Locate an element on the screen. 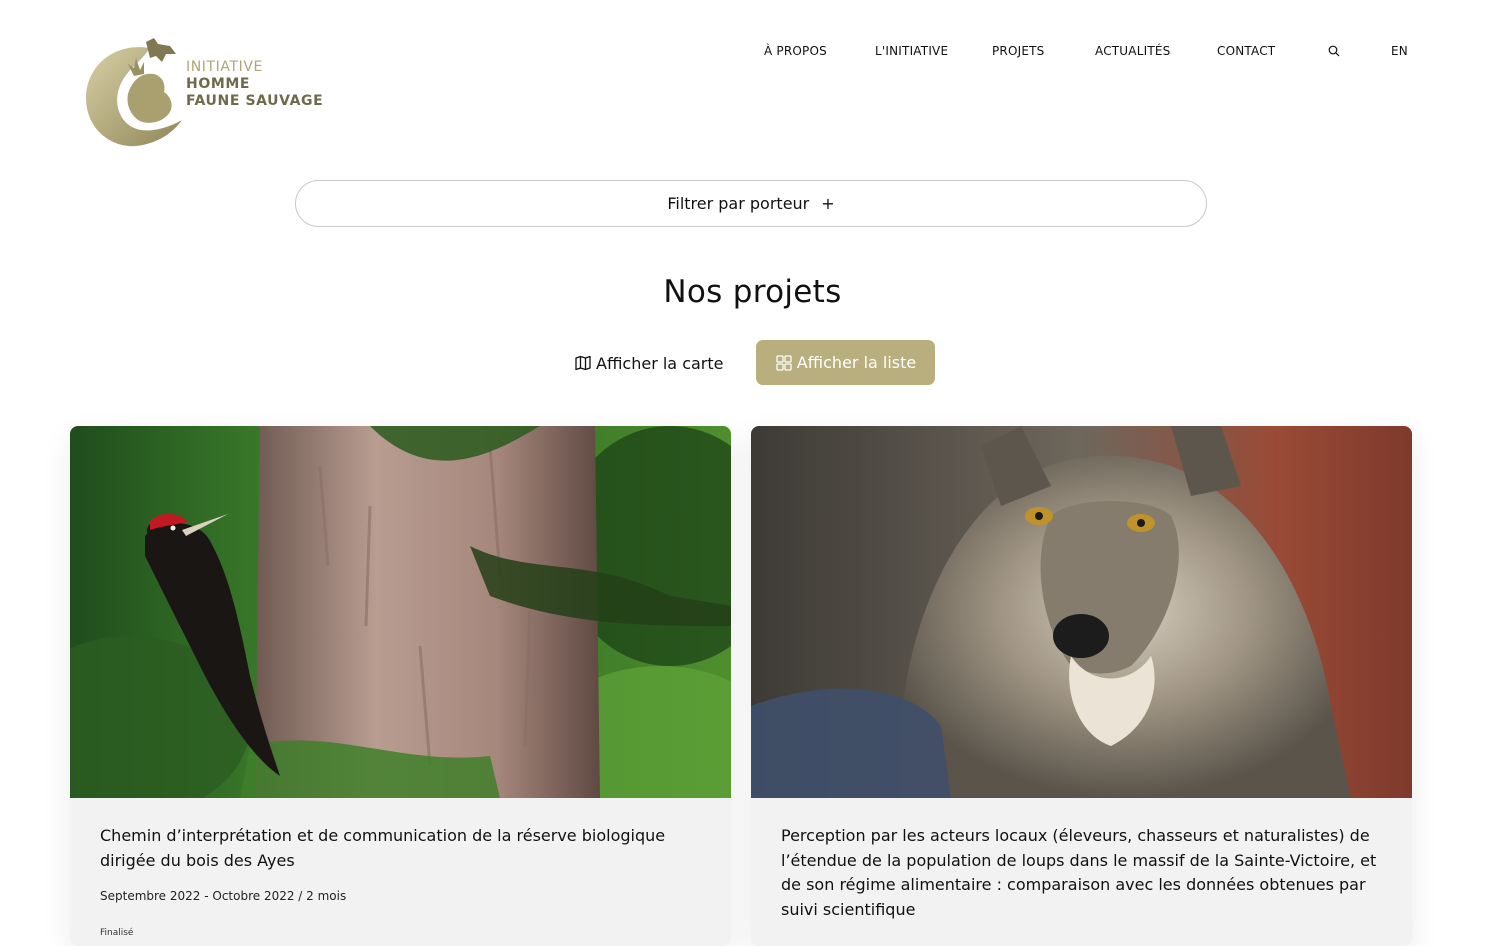 This screenshot has width=1505, height=946. nav-item-projets: PROJETS is located at coordinates (1018, 52).